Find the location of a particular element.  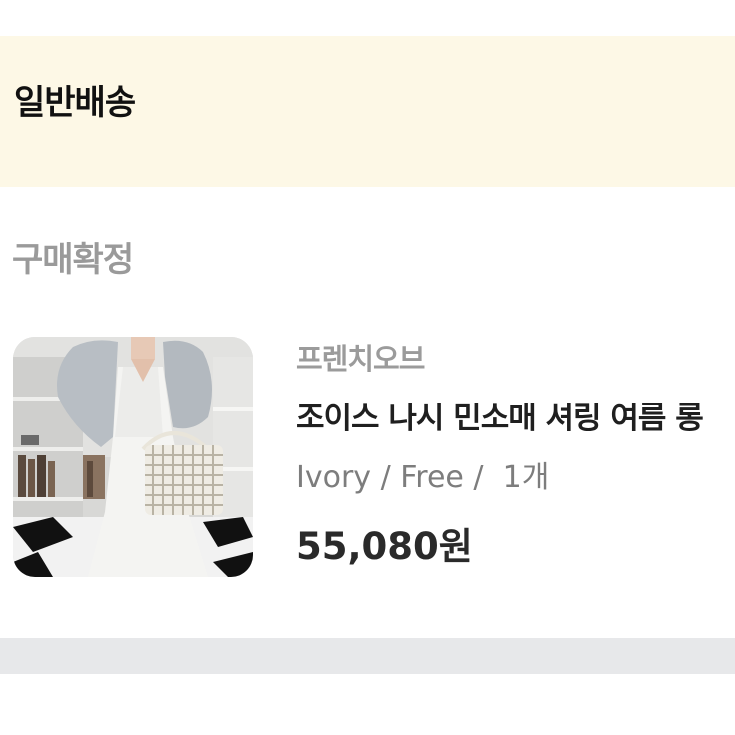

product-name: 조이스 나시 민소매 셔링 여름 롱 is located at coordinates (515, 418).